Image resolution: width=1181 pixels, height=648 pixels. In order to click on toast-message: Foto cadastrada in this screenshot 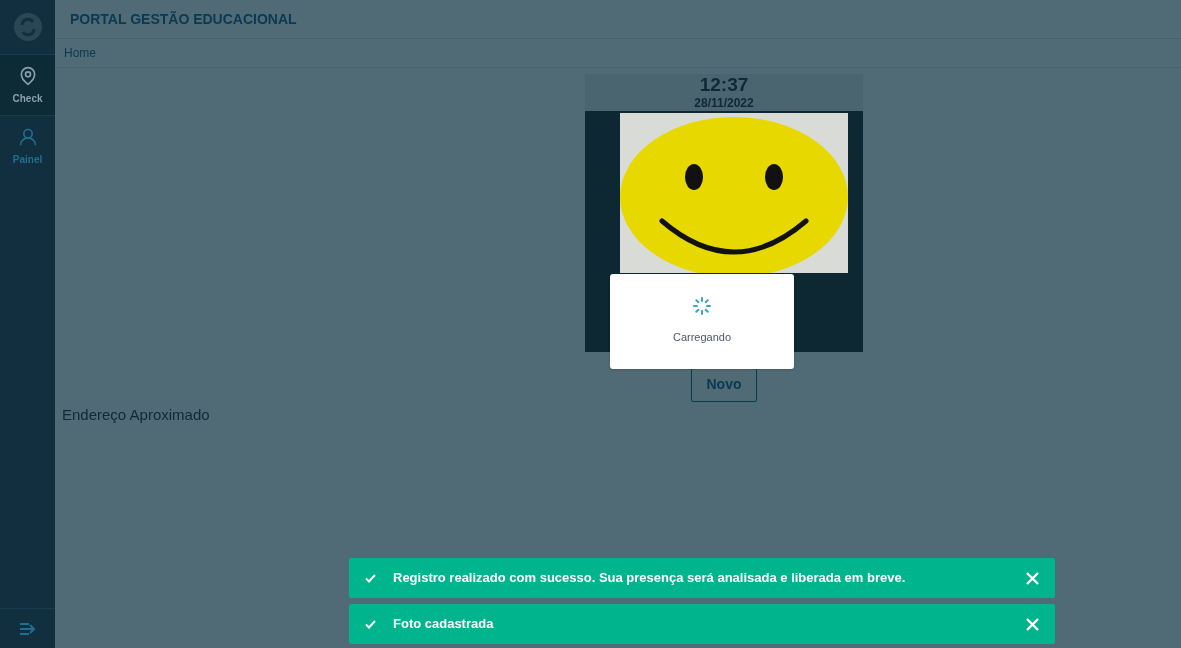, I will do `click(444, 624)`.